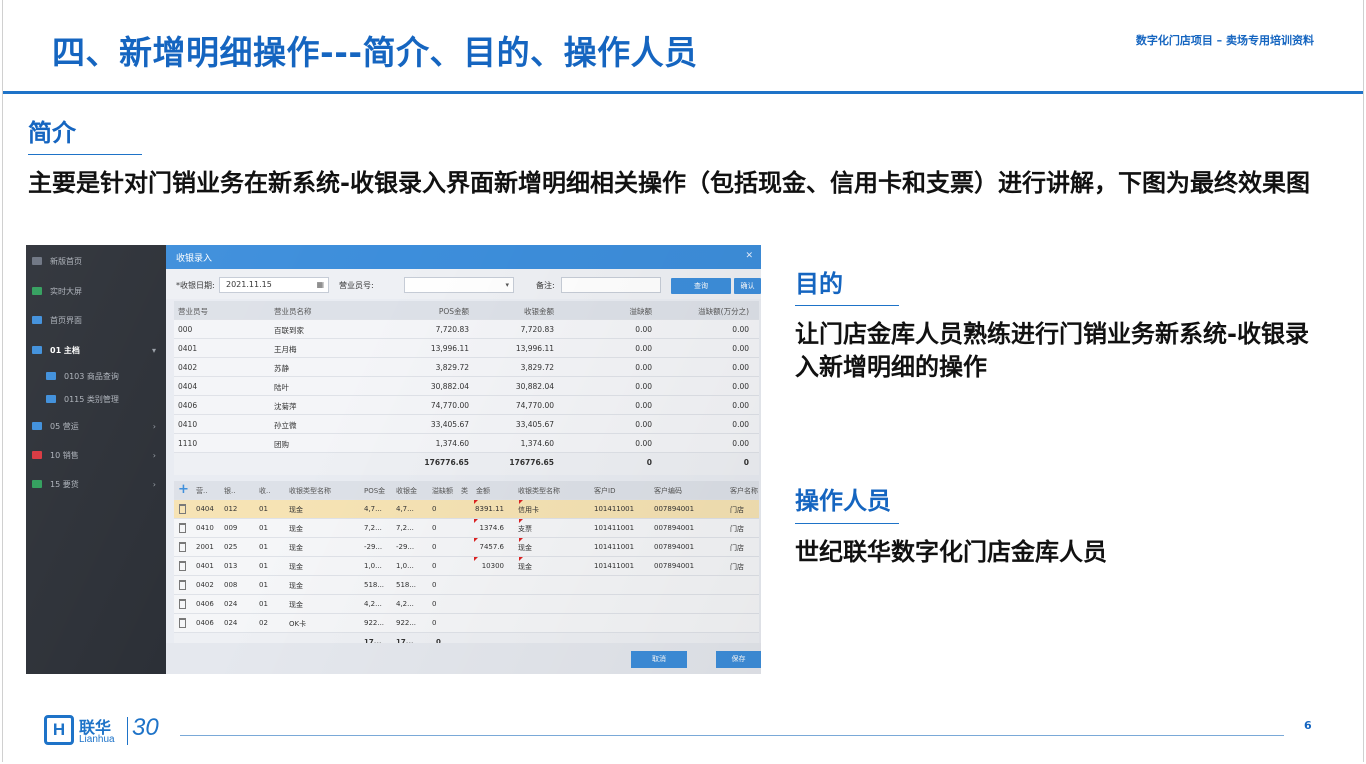 The image size is (1366, 764). What do you see at coordinates (674, 528) in the screenshot?
I see `table-cell: 007894001` at bounding box center [674, 528].